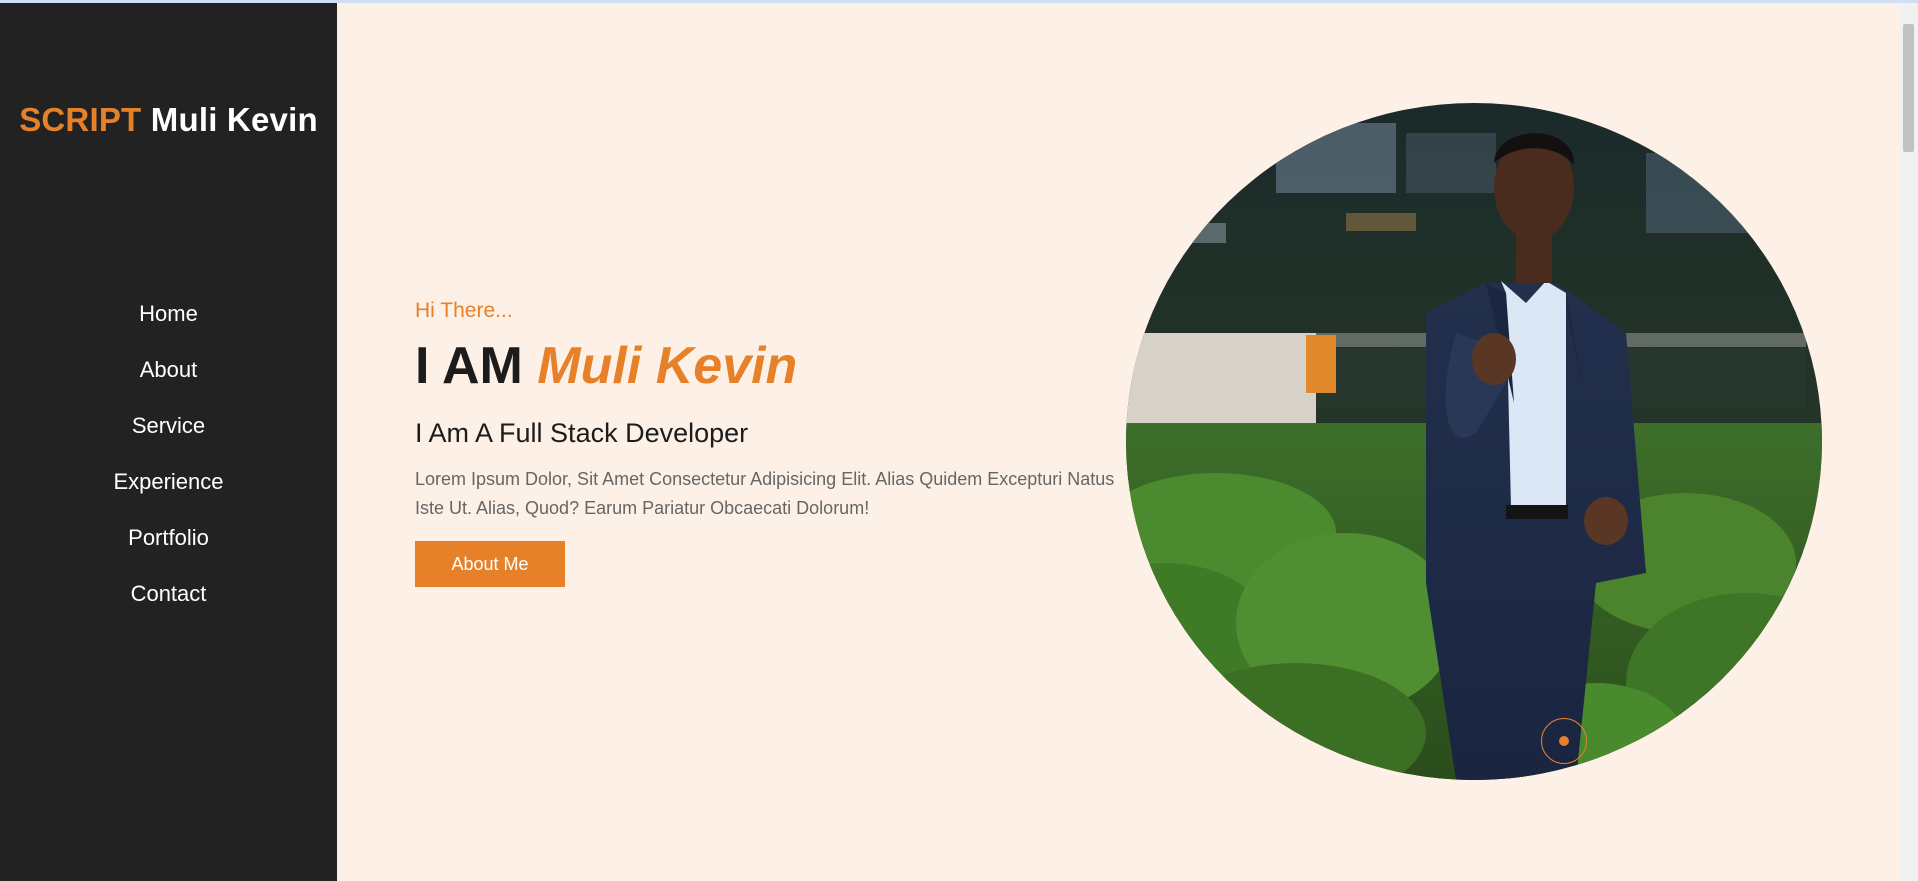 This screenshot has width=1918, height=881. Describe the element at coordinates (1908, 88) in the screenshot. I see `scrollbar-thumb` at that location.